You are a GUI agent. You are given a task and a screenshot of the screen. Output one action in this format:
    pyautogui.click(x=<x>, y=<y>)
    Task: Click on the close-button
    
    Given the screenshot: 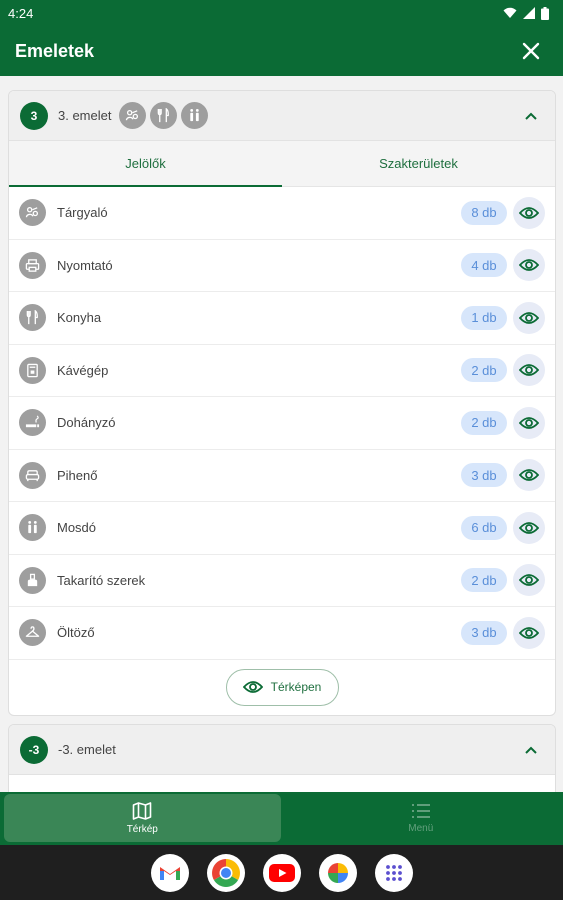 What is the action you would take?
    pyautogui.click(x=531, y=51)
    